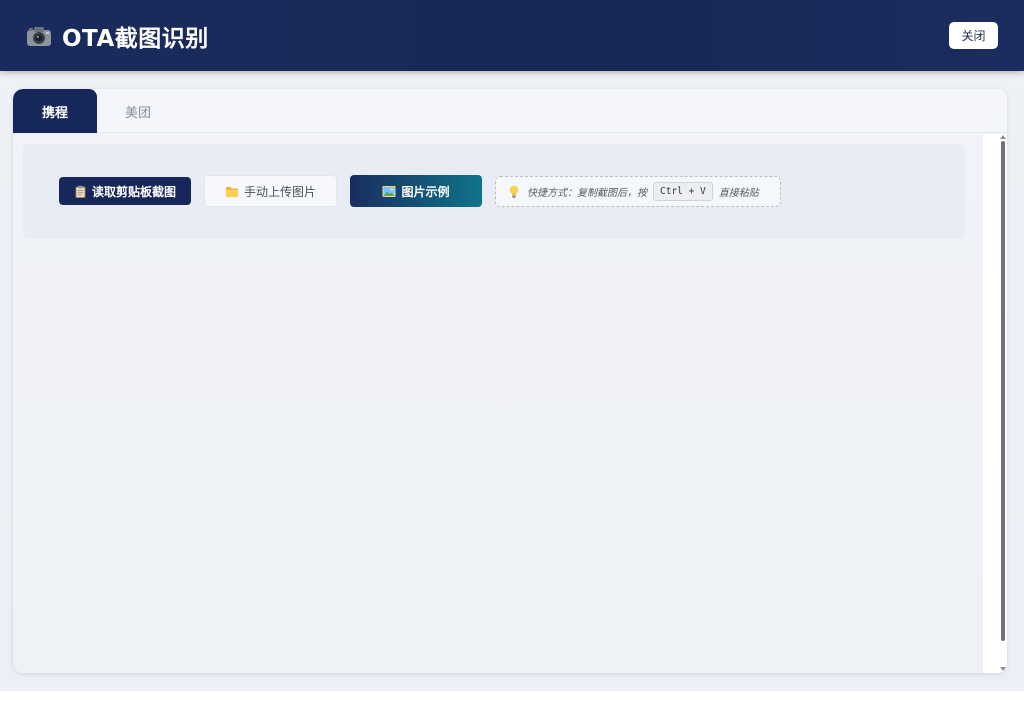 This screenshot has width=1024, height=704. I want to click on image-example-button: 图片示例, so click(416, 191).